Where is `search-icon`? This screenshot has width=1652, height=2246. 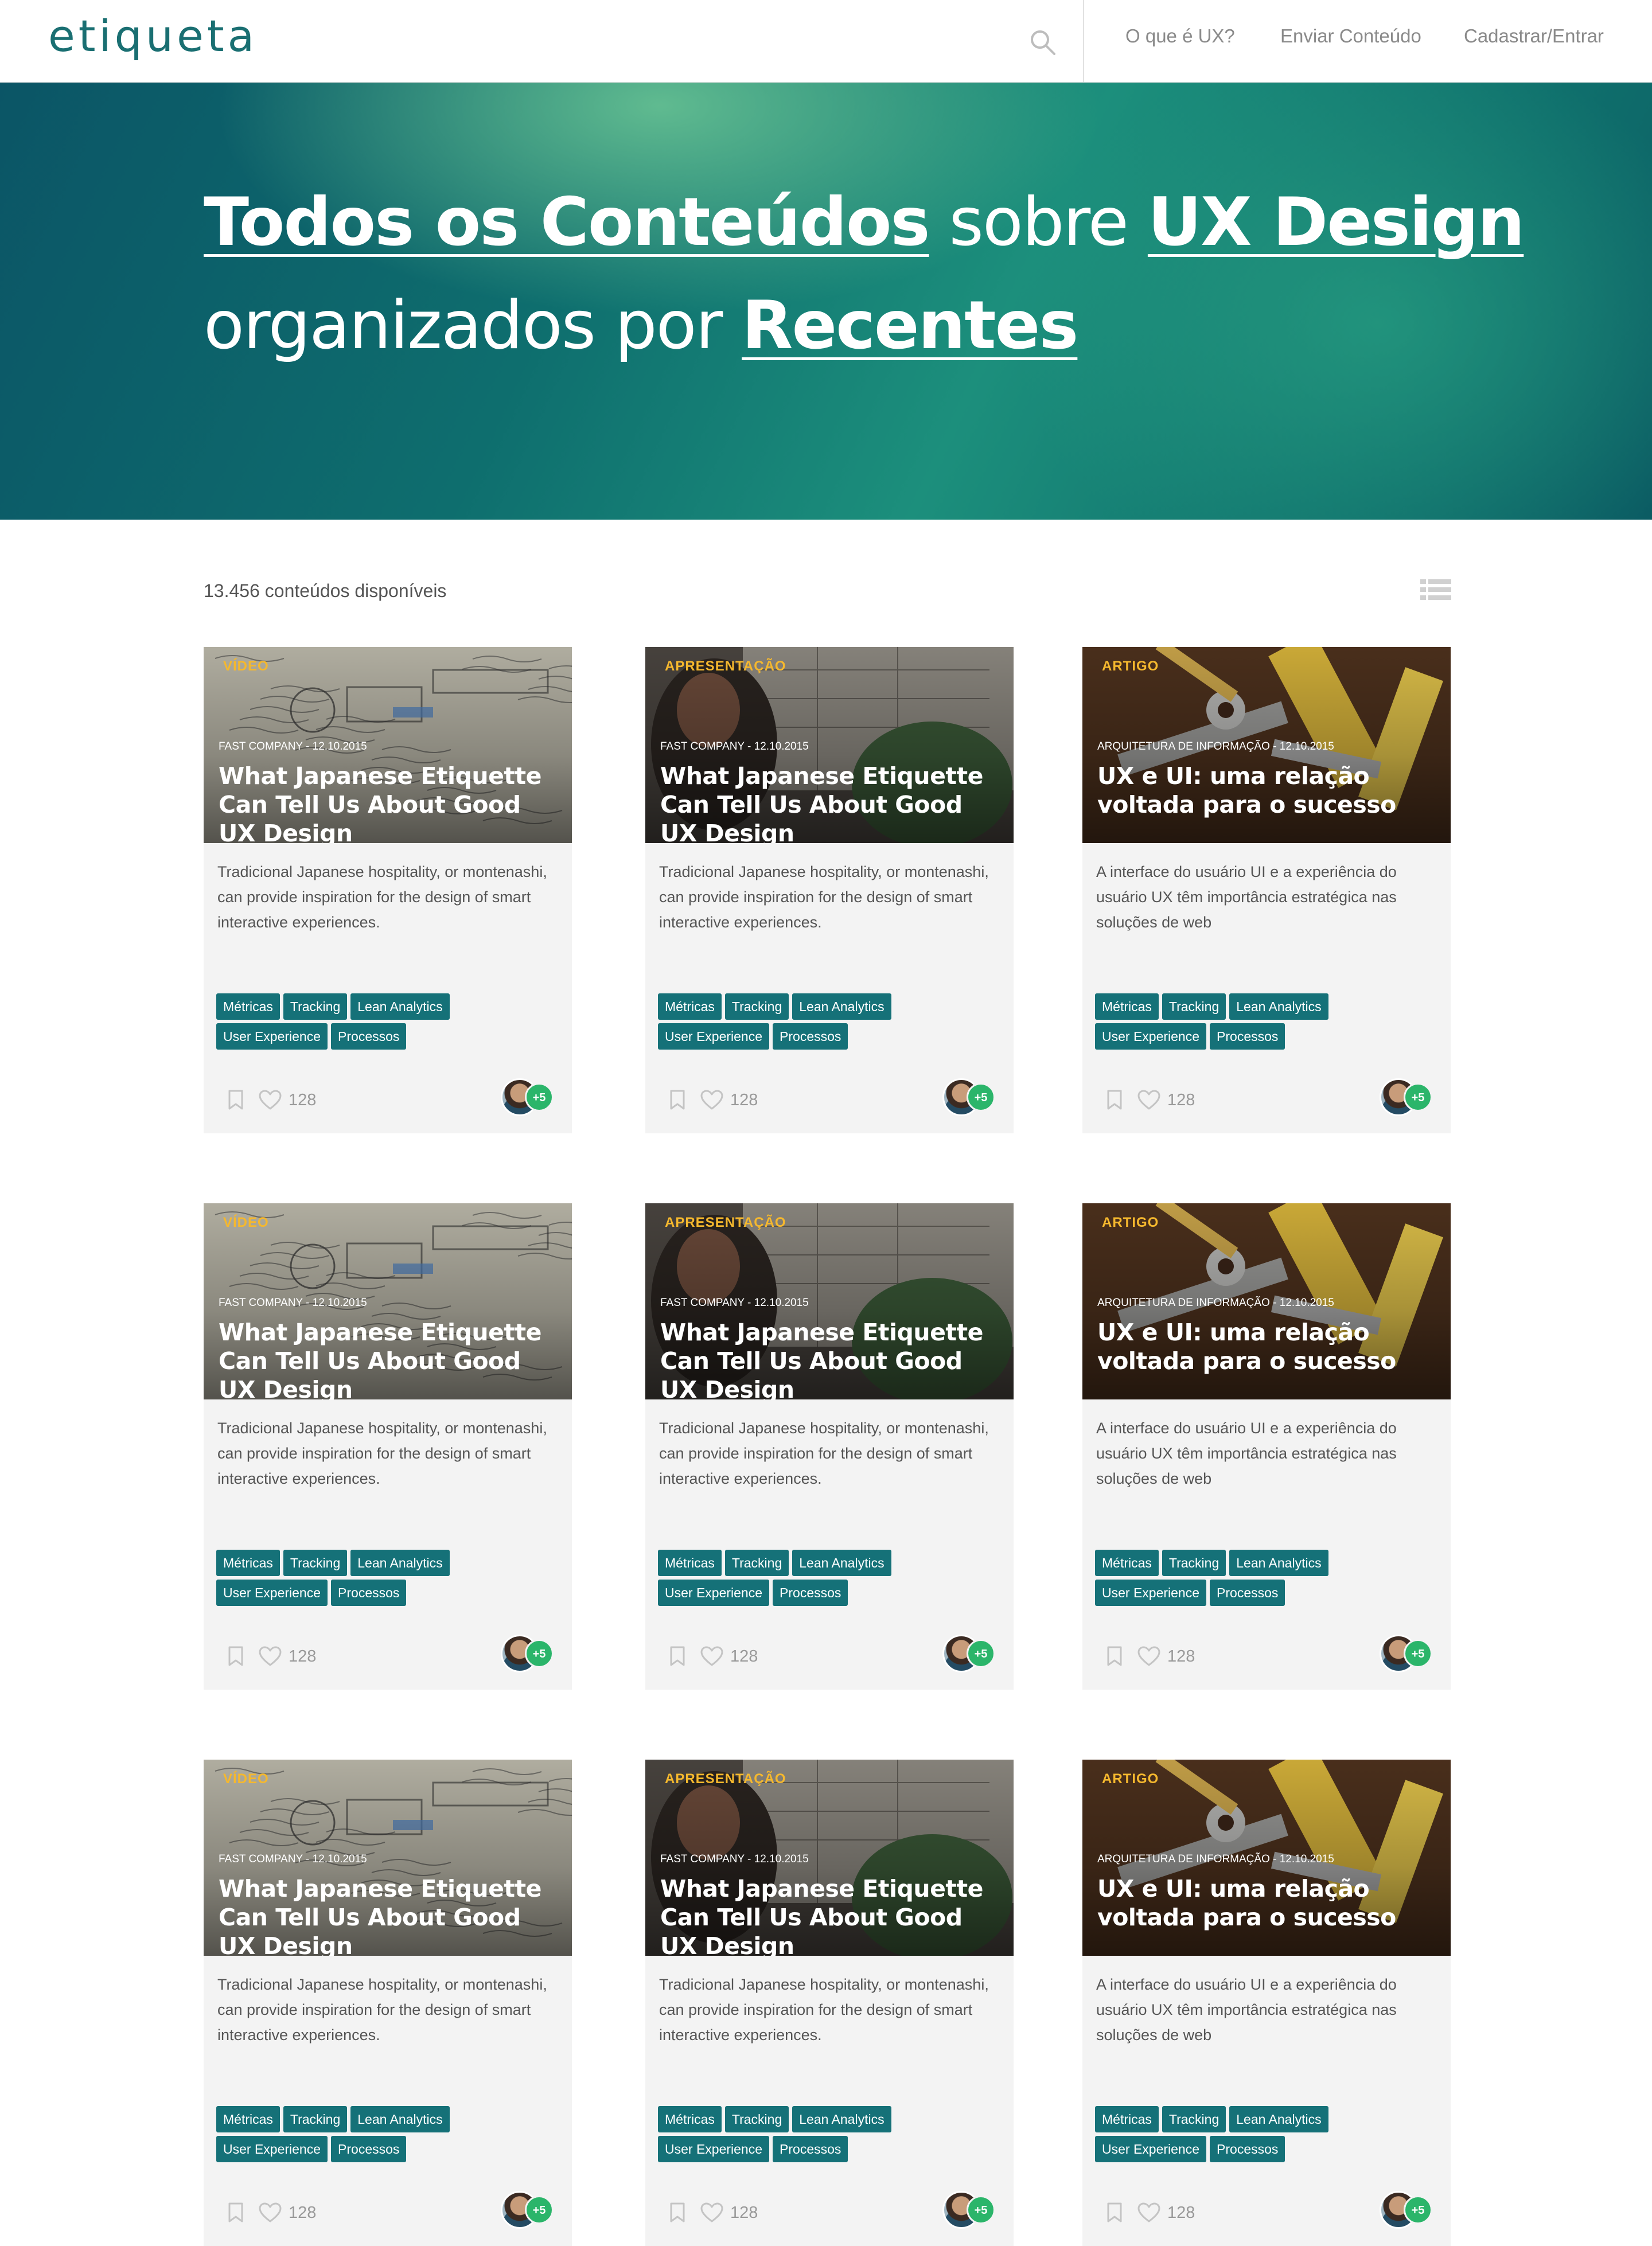 search-icon is located at coordinates (1043, 42).